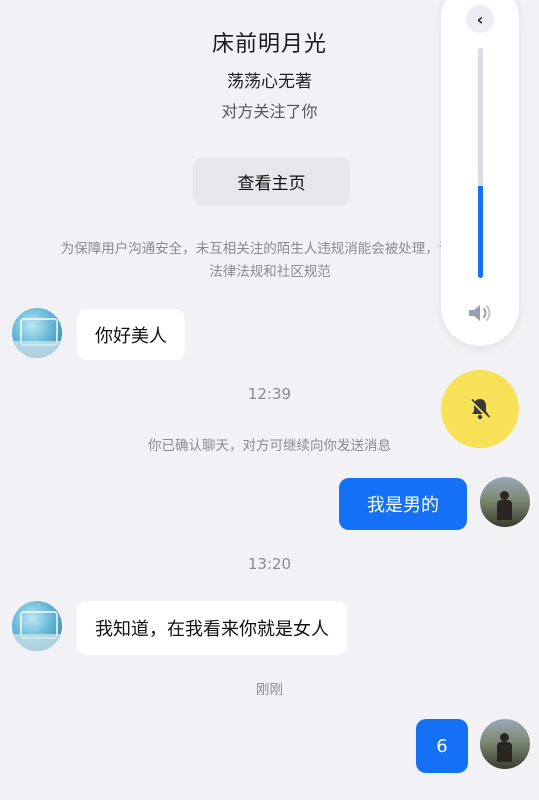  Describe the element at coordinates (269, 690) in the screenshot. I see `timestamp: 刚刚` at that location.